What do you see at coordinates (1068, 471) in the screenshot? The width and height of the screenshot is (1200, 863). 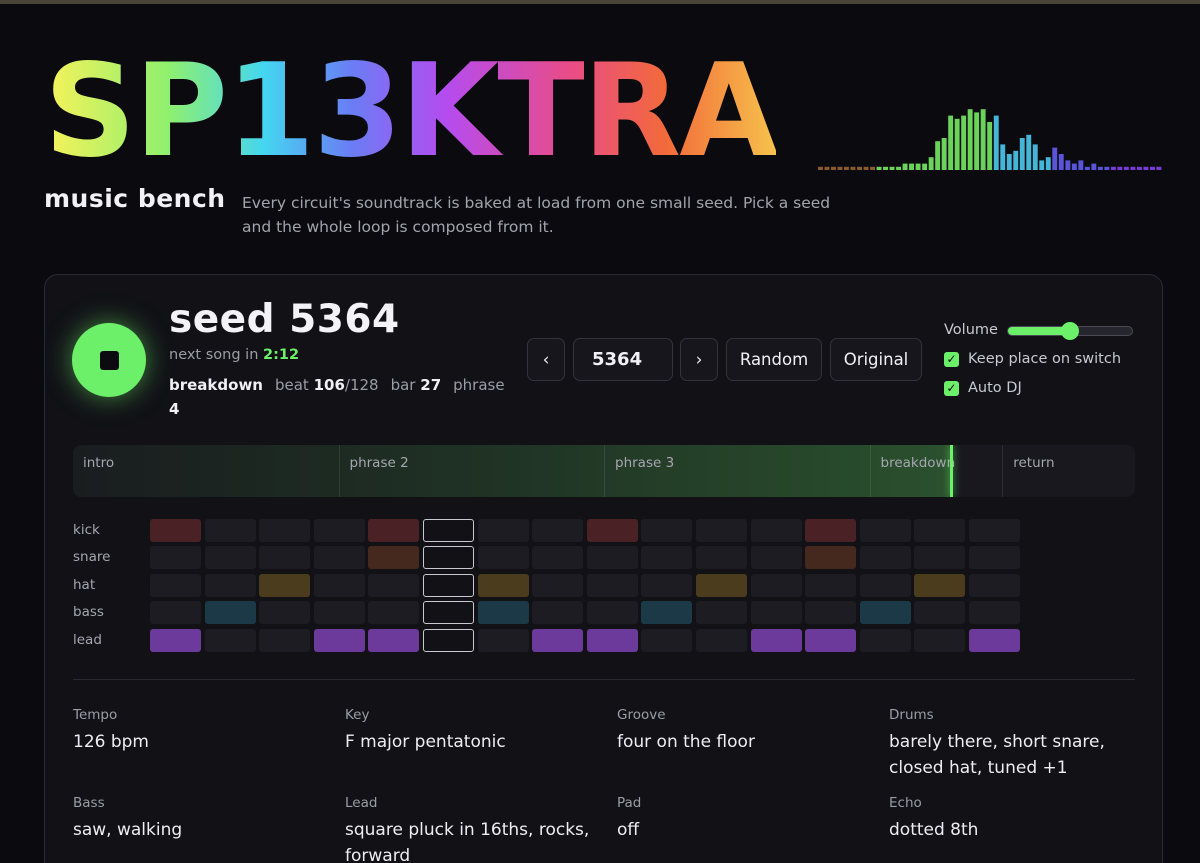 I see `timeline-section: return` at bounding box center [1068, 471].